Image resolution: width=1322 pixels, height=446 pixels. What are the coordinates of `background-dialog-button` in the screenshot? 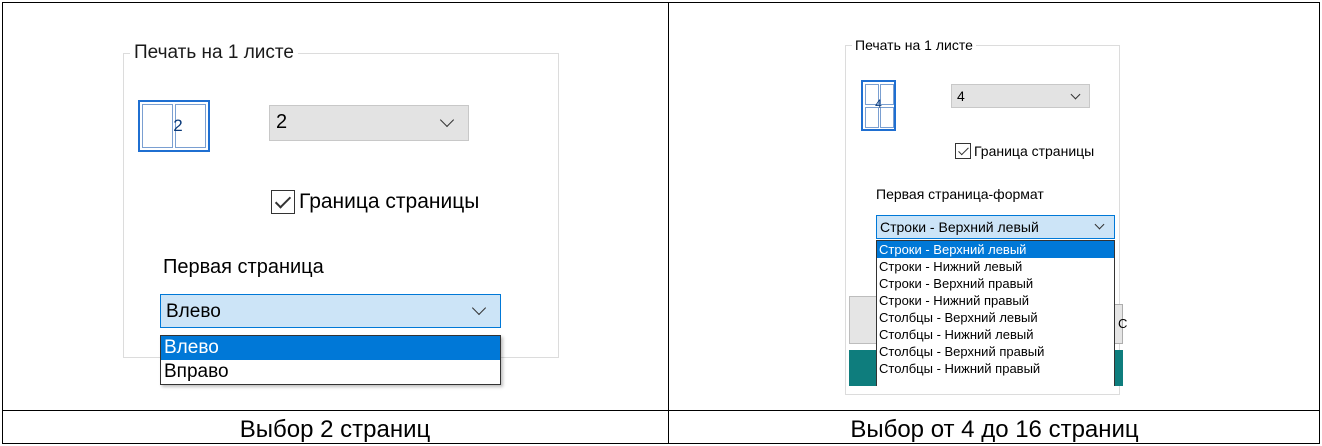 It's located at (863, 320).